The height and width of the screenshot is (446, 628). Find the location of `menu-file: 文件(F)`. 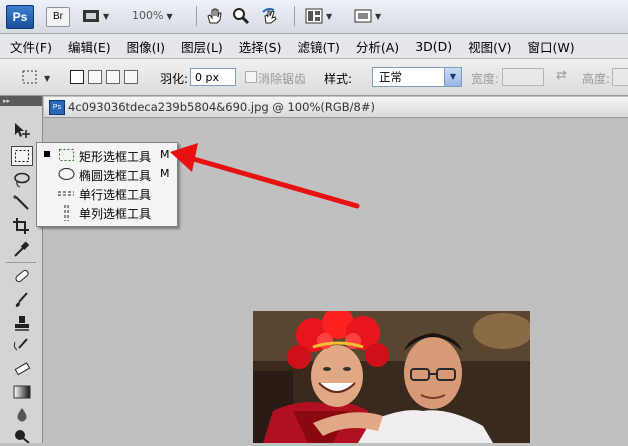

menu-file: 文件(F) is located at coordinates (29, 46).